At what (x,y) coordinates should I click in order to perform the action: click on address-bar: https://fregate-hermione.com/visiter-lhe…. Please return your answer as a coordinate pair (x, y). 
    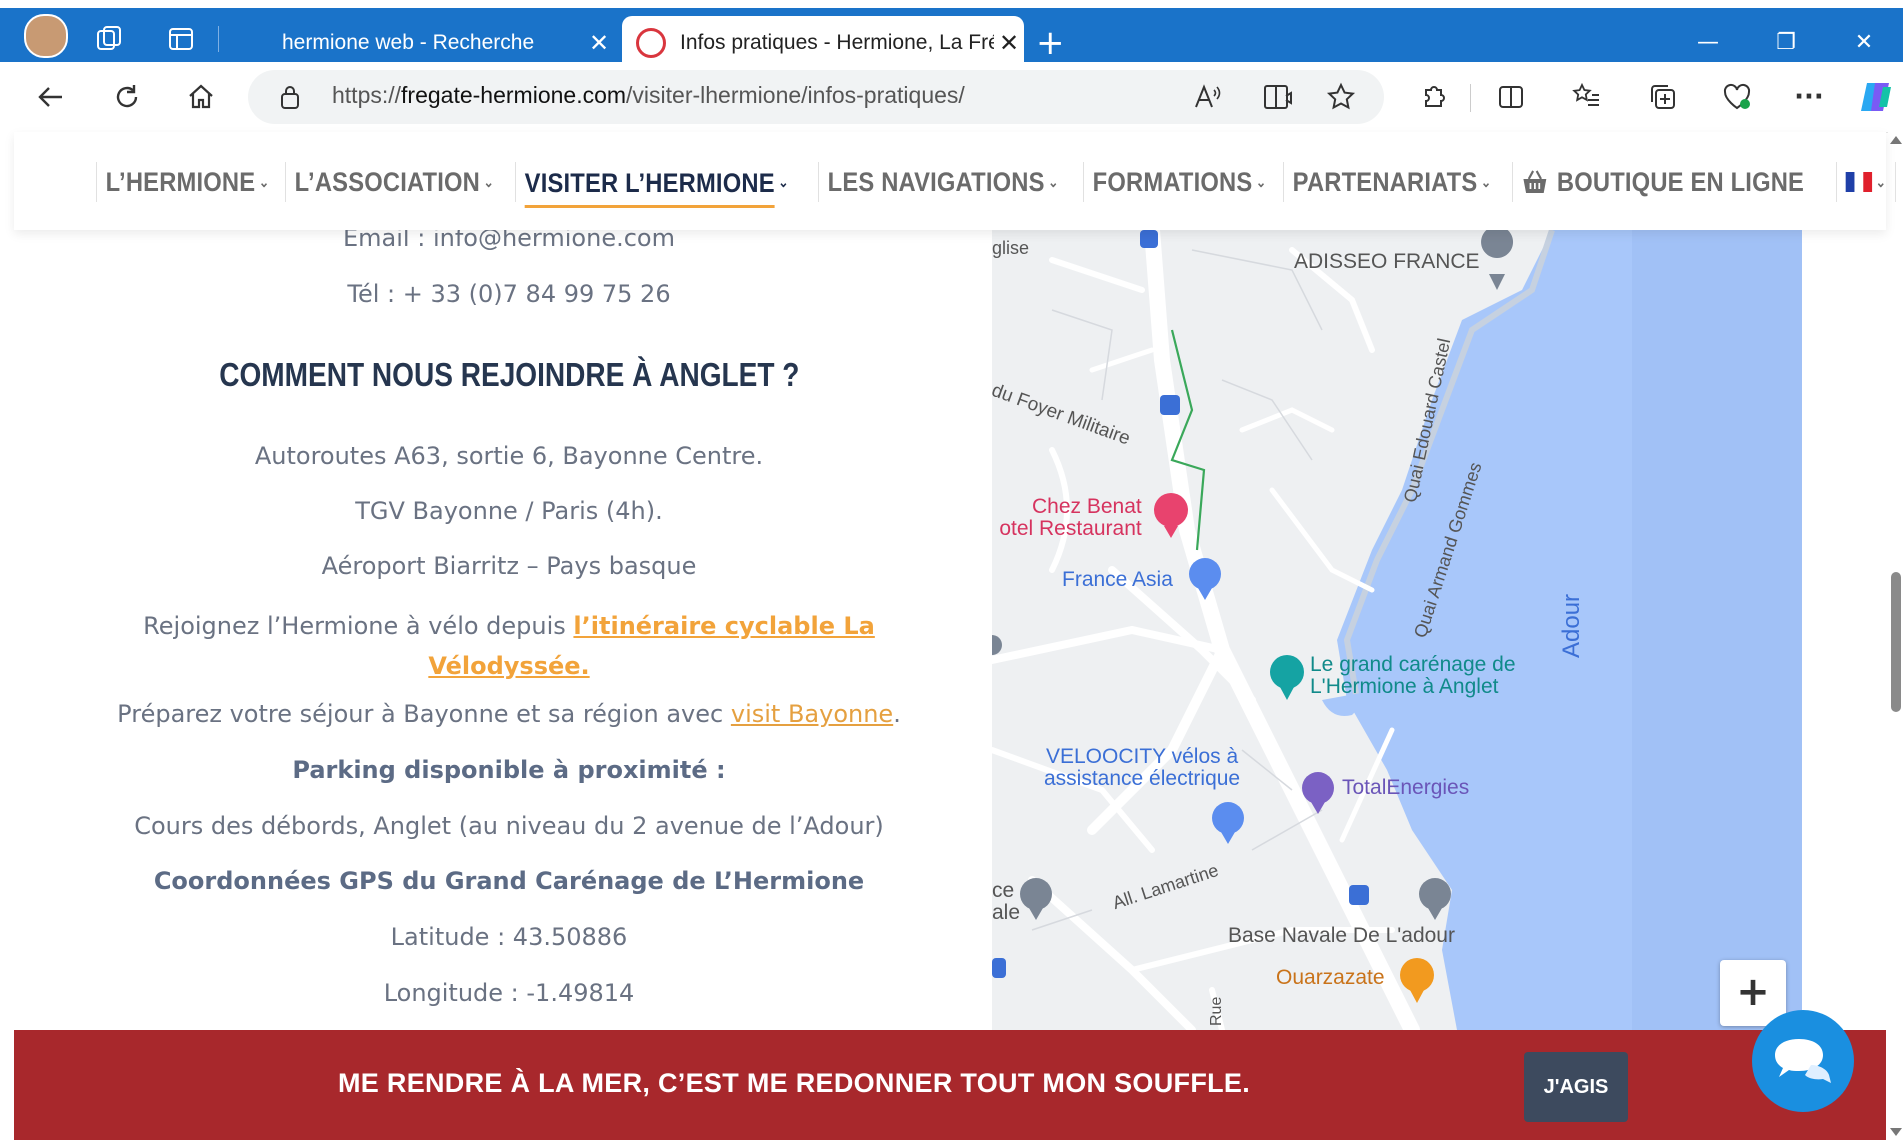
    Looking at the image, I should click on (816, 97).